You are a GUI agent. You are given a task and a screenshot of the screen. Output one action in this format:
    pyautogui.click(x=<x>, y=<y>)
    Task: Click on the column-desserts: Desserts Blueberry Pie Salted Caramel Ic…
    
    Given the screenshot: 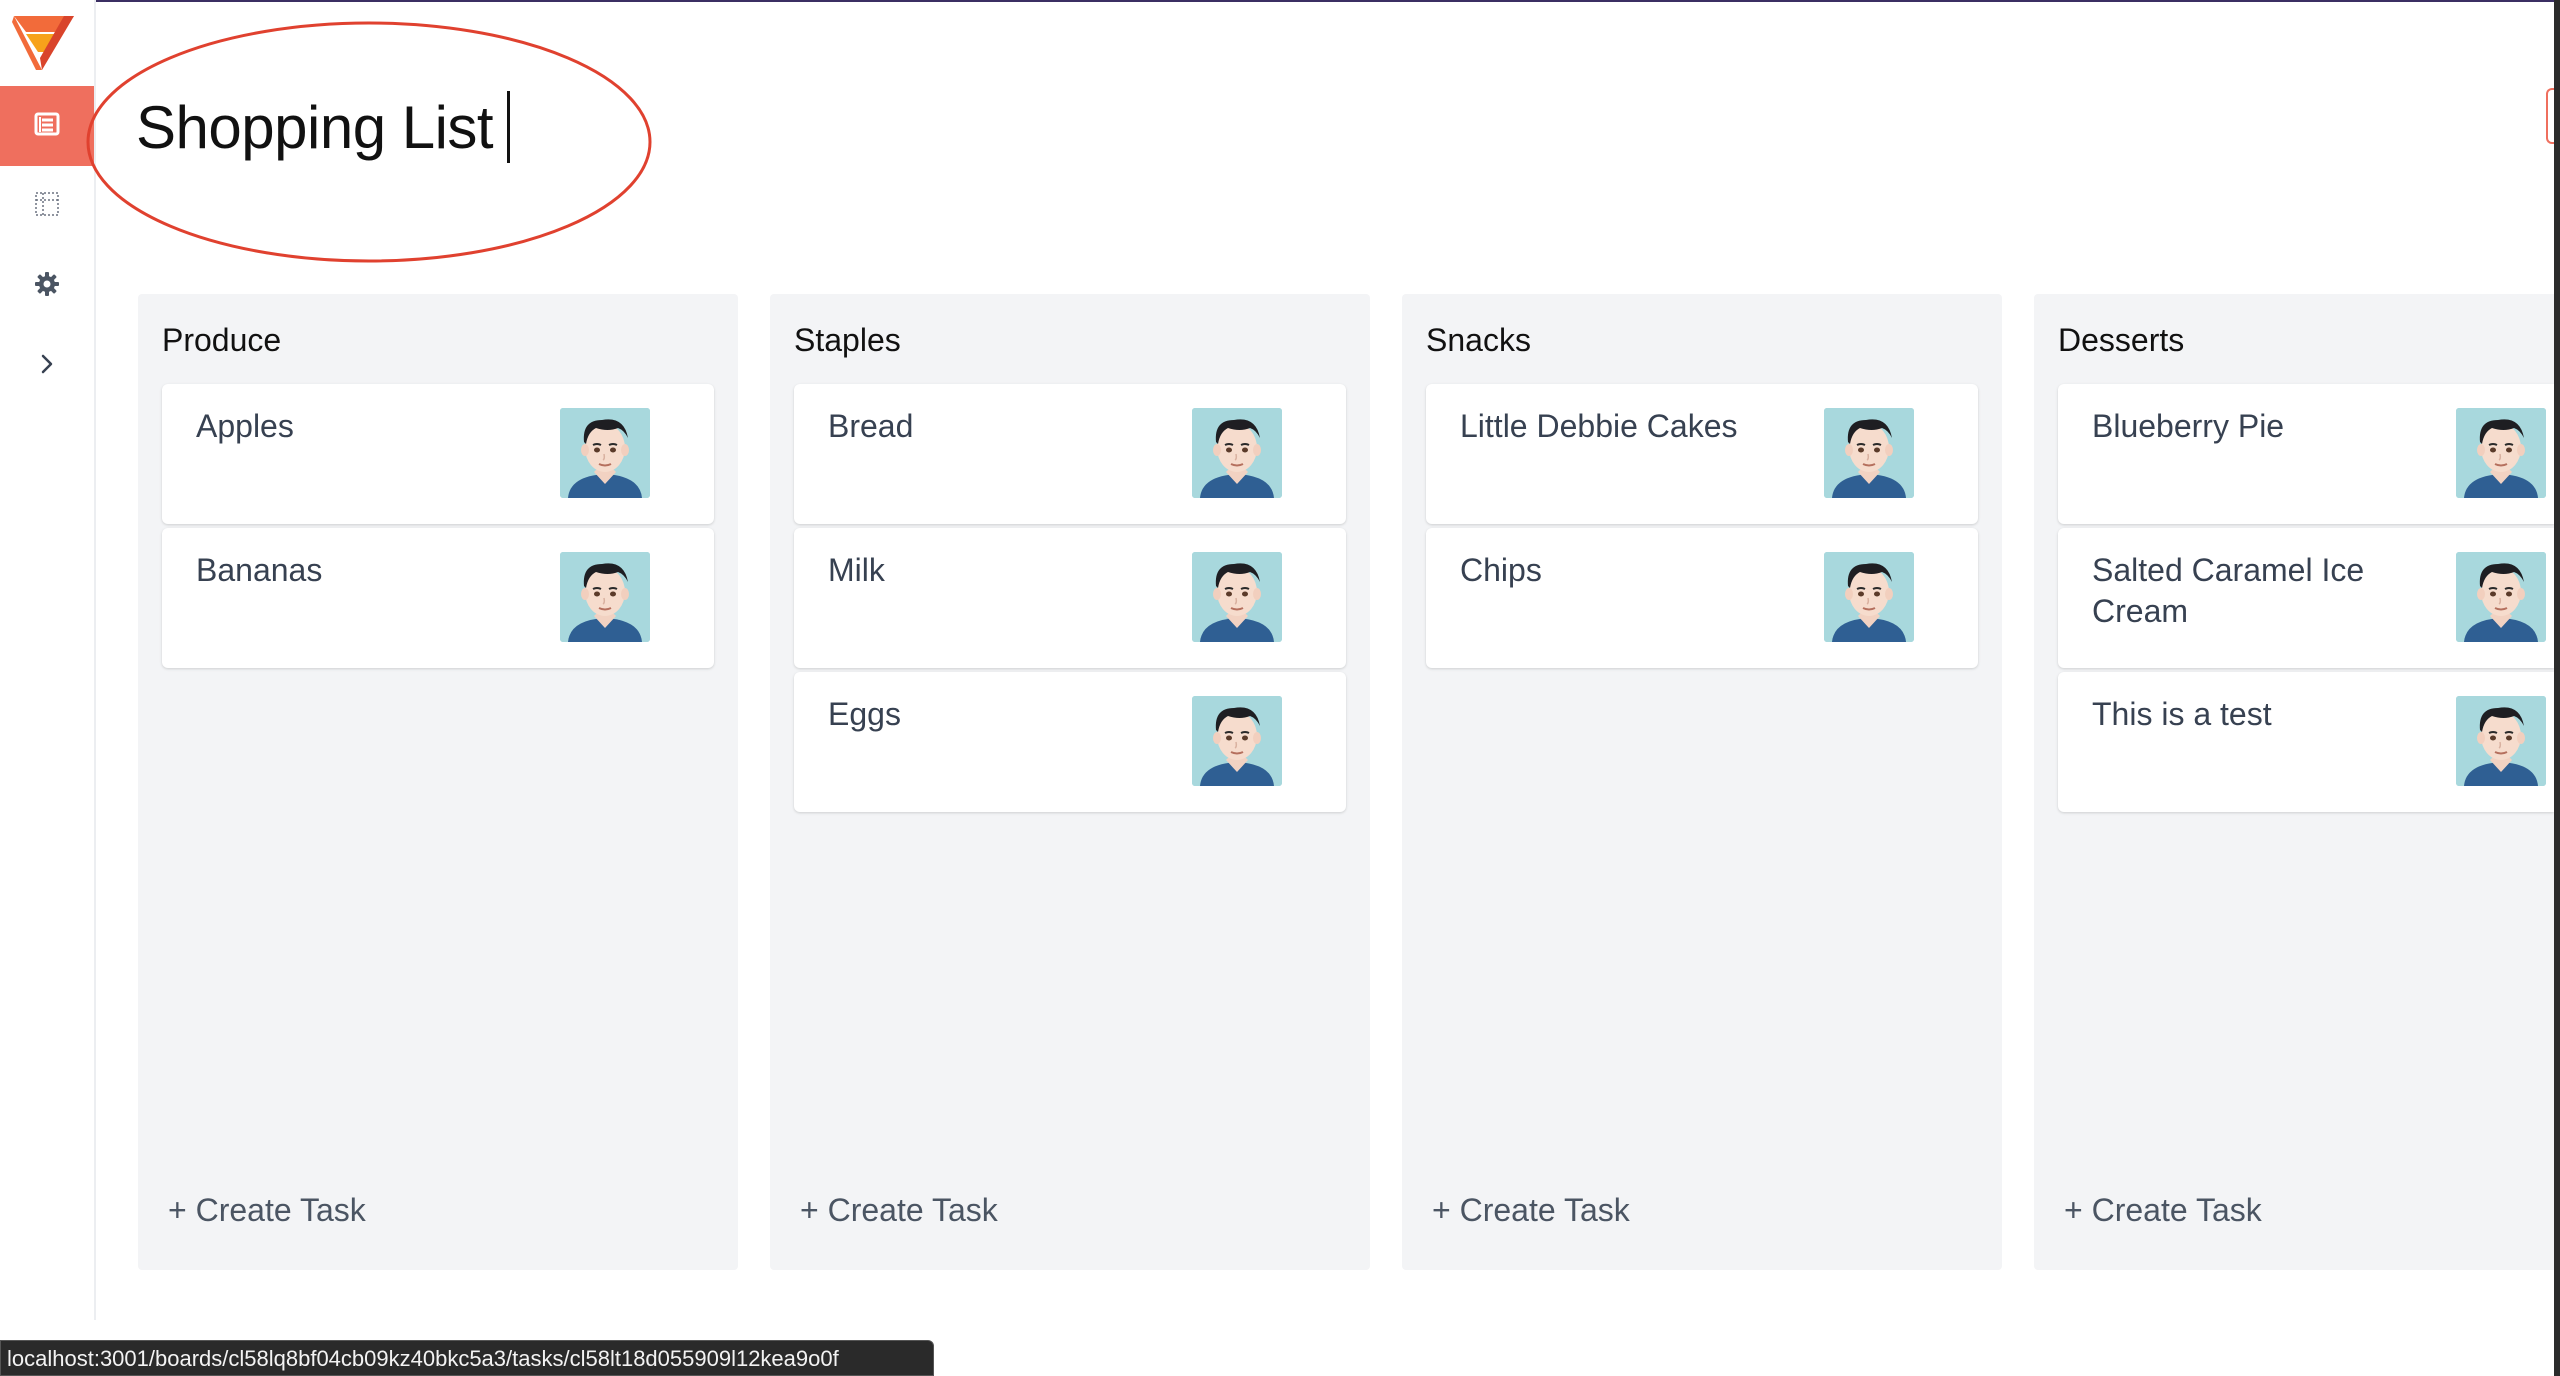 What is the action you would take?
    pyautogui.click(x=2294, y=782)
    